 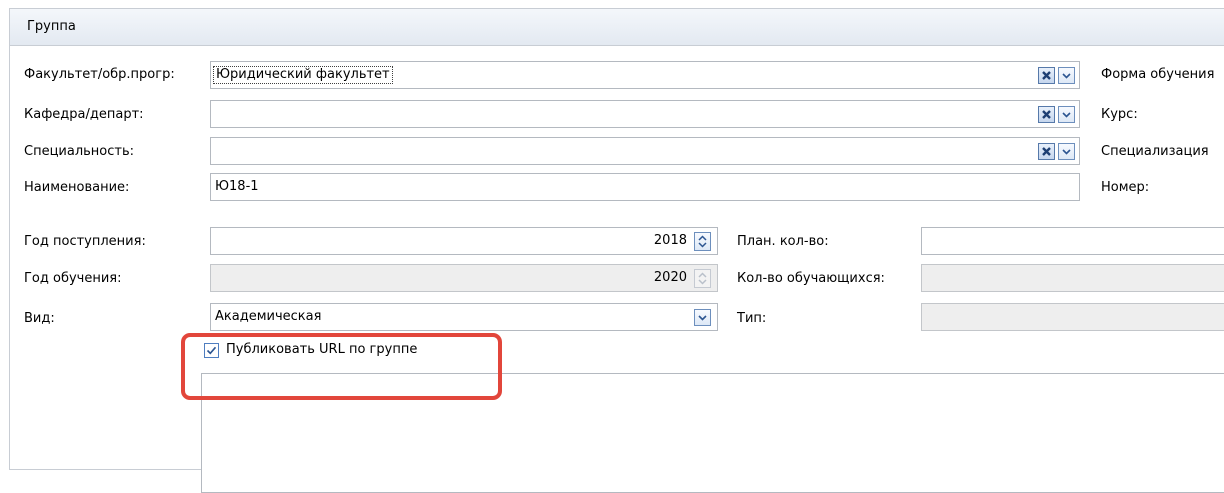 I want to click on admission-year-label: Год поступления:, so click(x=85, y=241).